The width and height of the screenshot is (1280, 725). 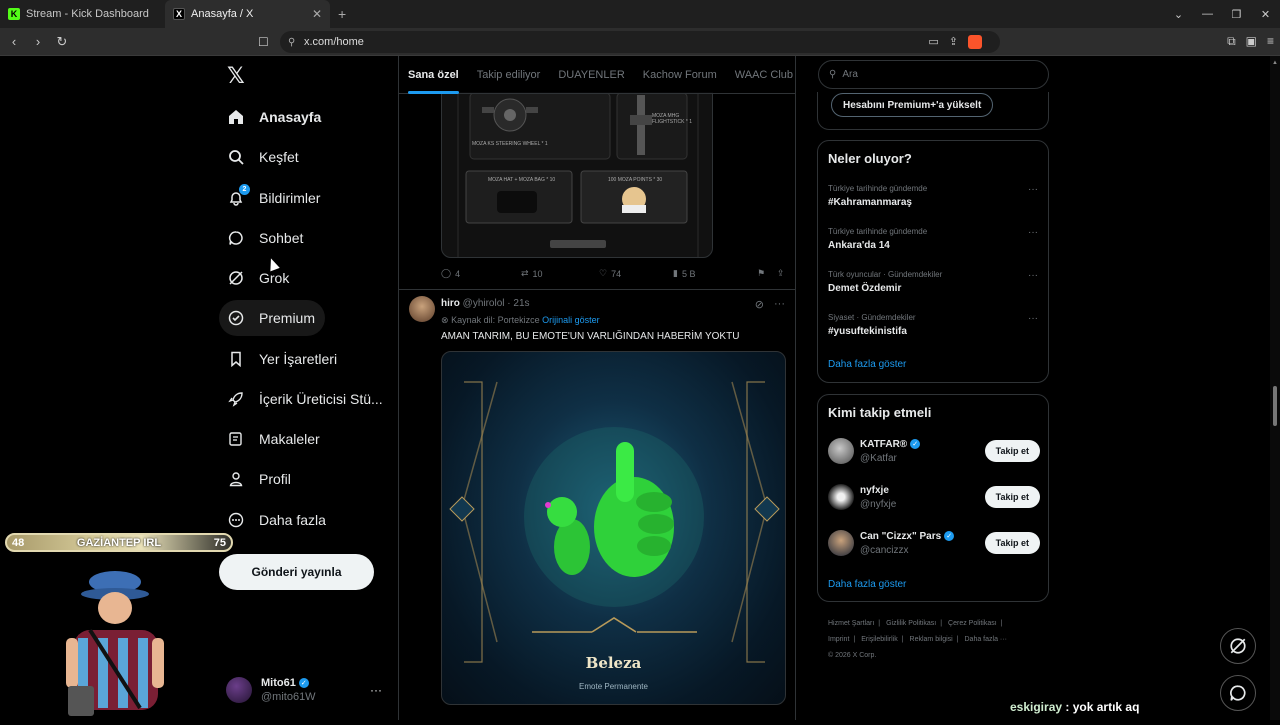 What do you see at coordinates (613, 528) in the screenshot?
I see `tweet-media: Beleza Emote Permanente` at bounding box center [613, 528].